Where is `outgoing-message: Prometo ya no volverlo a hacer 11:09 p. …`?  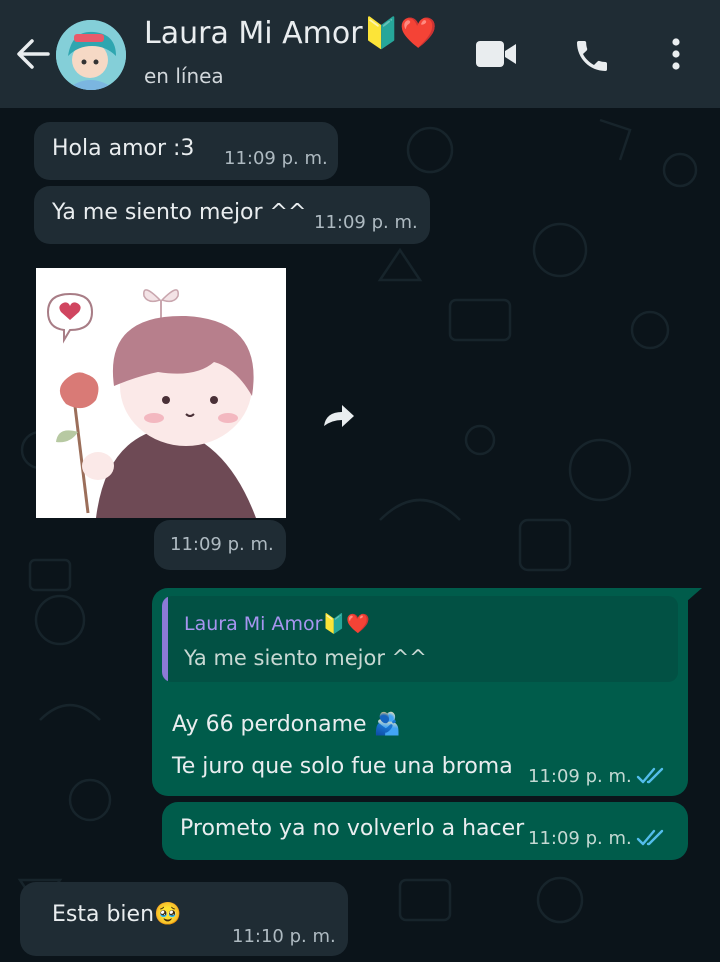 outgoing-message: Prometo ya no volverlo a hacer 11:09 p. … is located at coordinates (425, 831).